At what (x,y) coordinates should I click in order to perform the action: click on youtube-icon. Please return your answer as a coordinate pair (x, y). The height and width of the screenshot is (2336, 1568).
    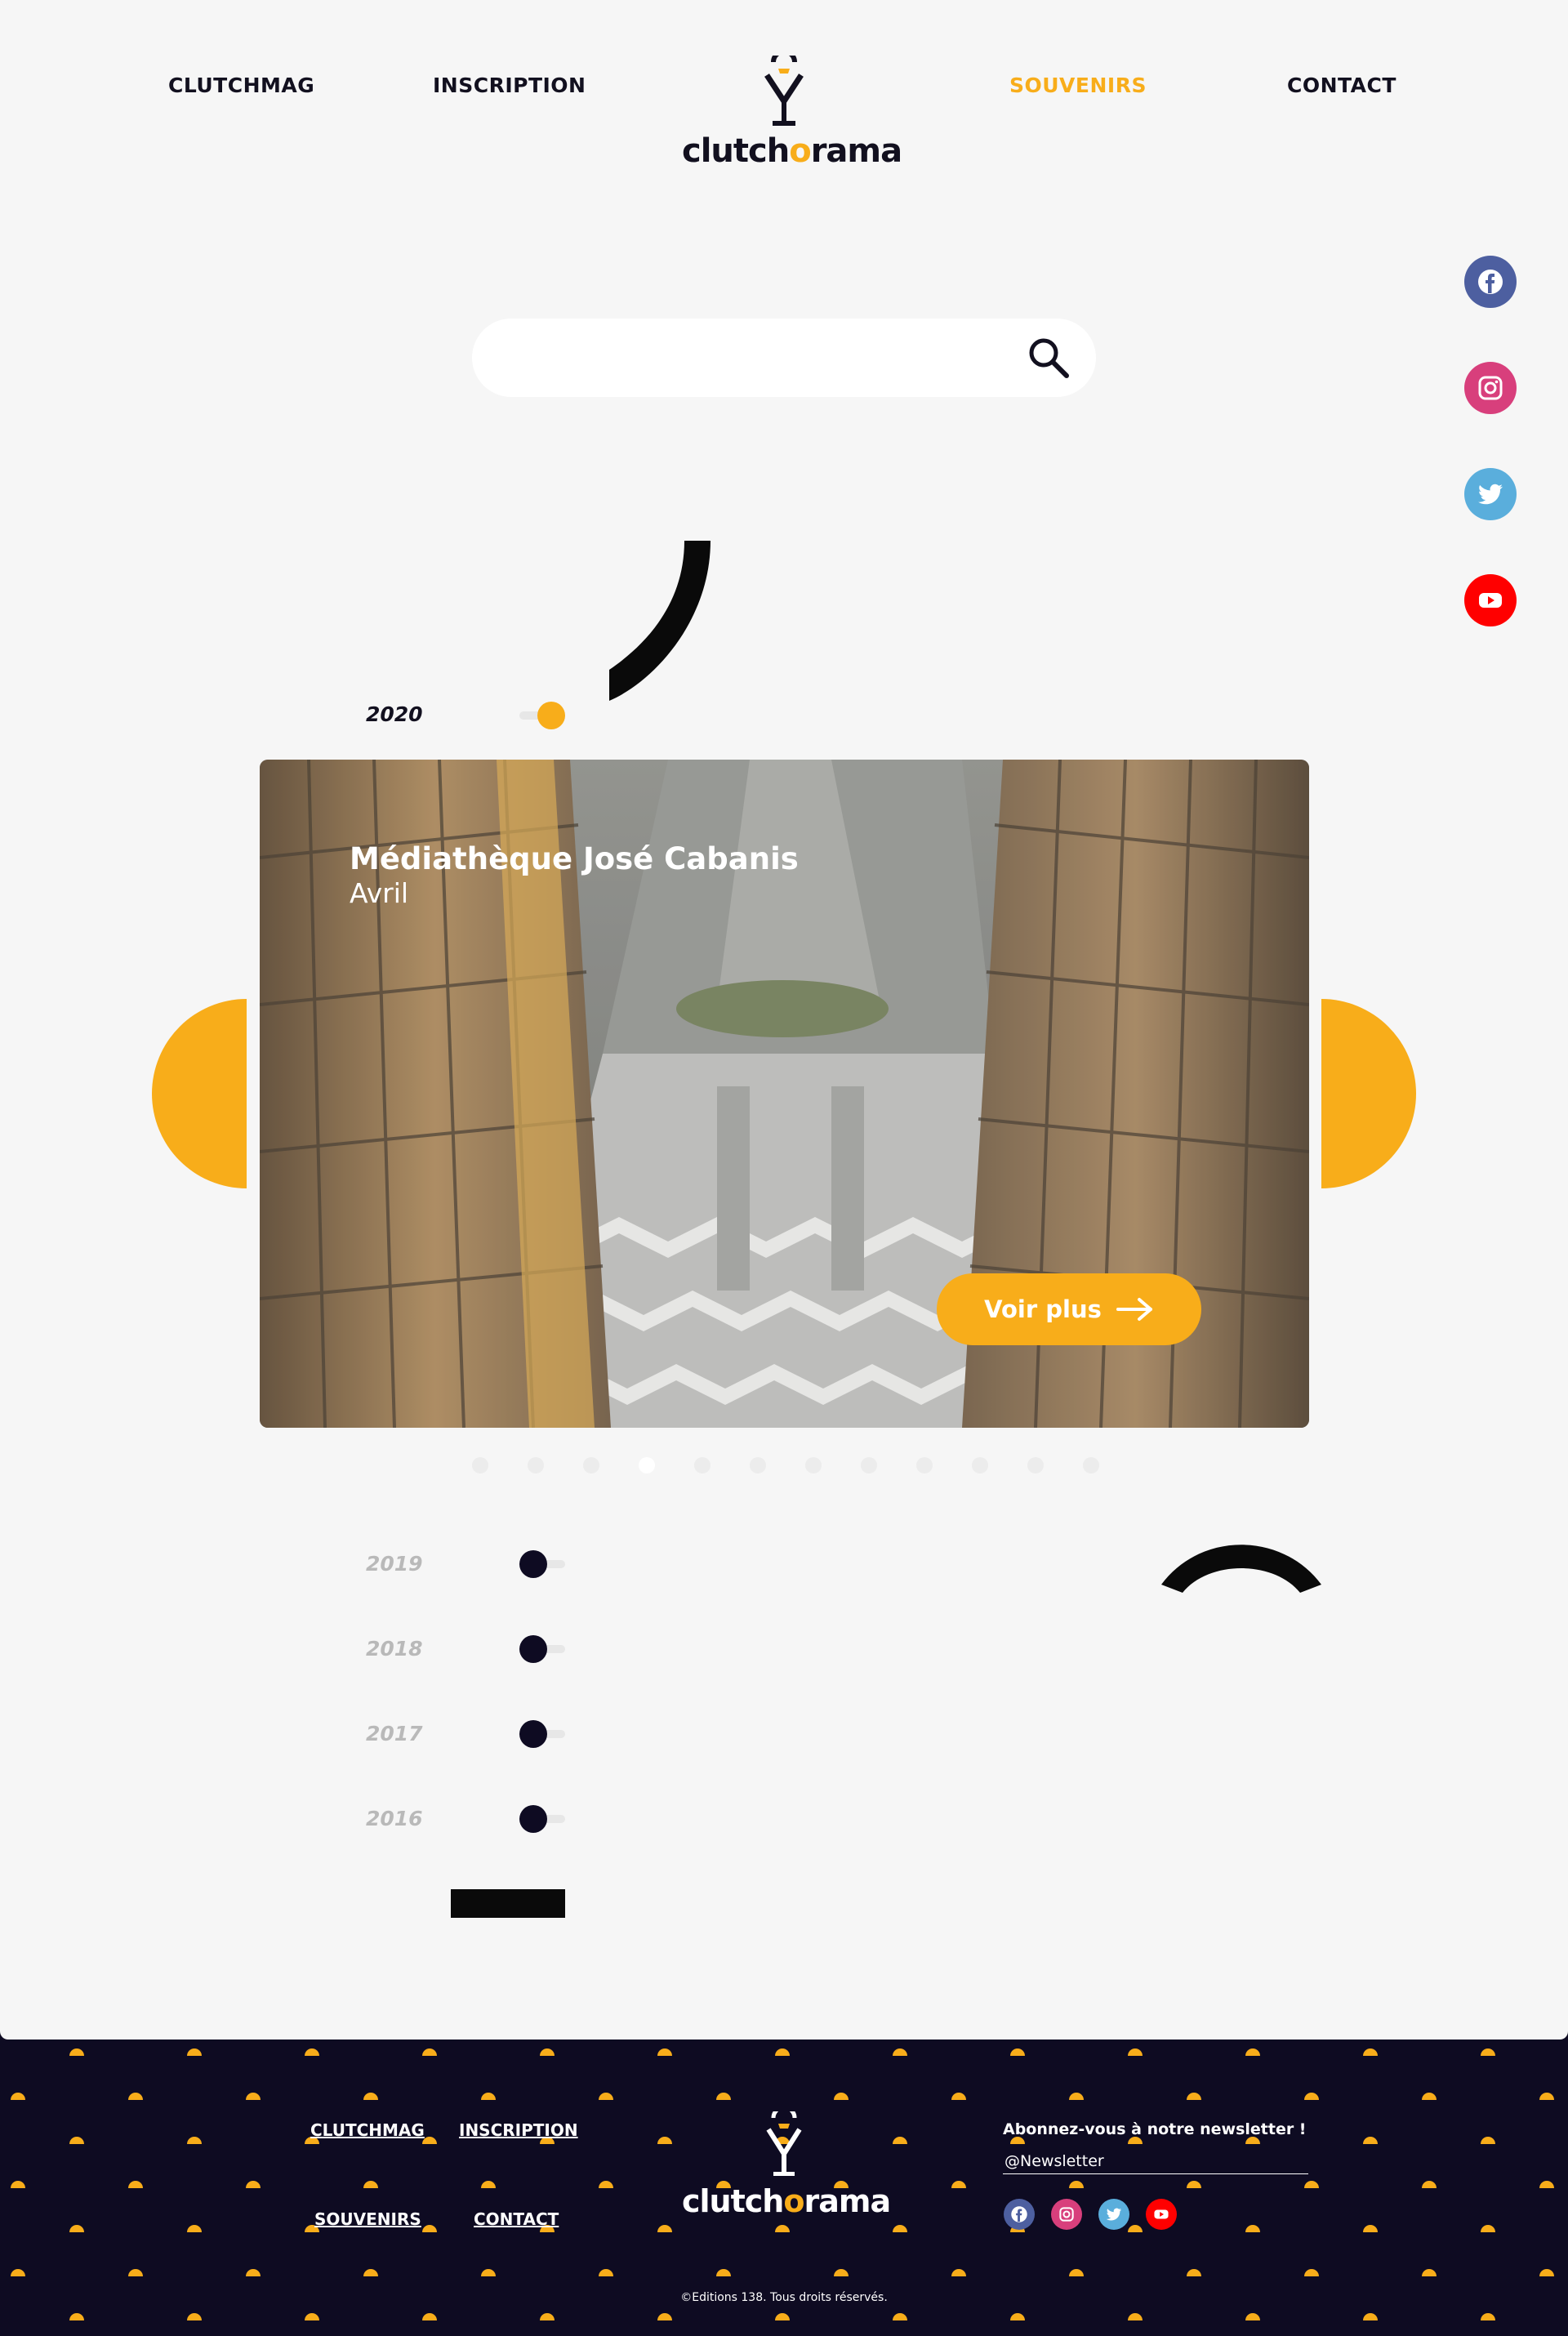
    Looking at the image, I should click on (1490, 600).